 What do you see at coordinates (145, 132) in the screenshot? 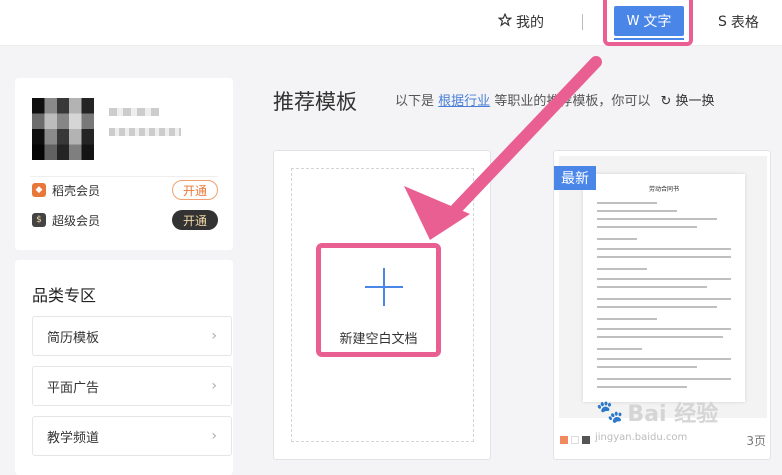
I see `blurred-user-id` at bounding box center [145, 132].